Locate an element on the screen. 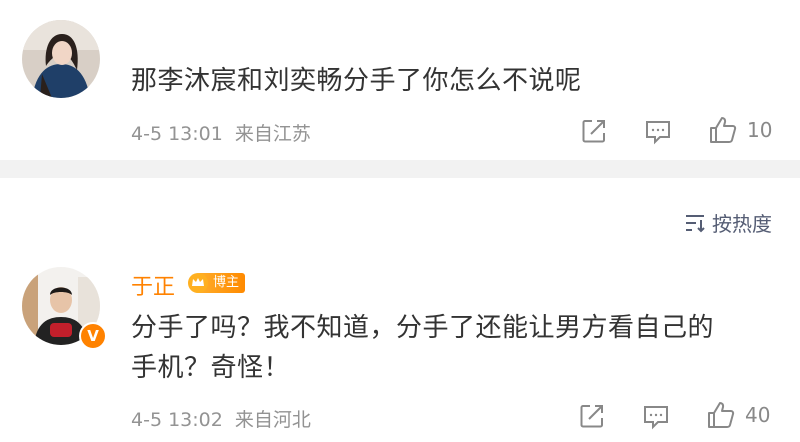 This screenshot has height=442, width=800. verified-badge: V is located at coordinates (93, 336).